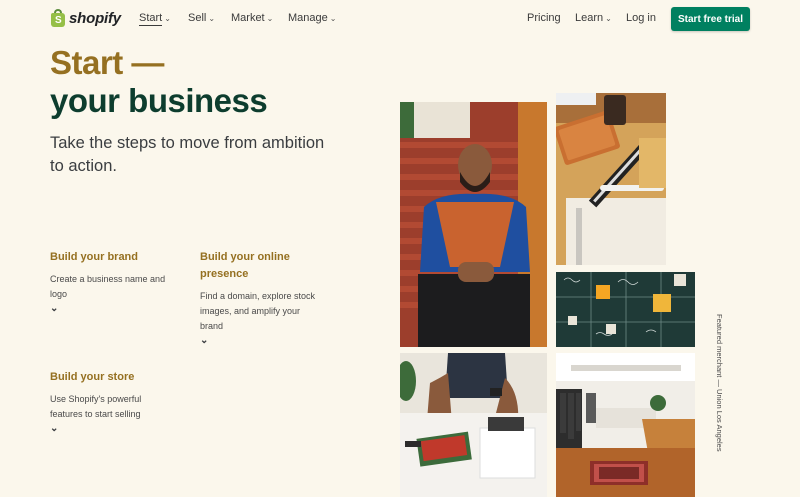 This screenshot has width=800, height=497. What do you see at coordinates (710, 19) in the screenshot?
I see `start-free-trial-button: Start free trial` at bounding box center [710, 19].